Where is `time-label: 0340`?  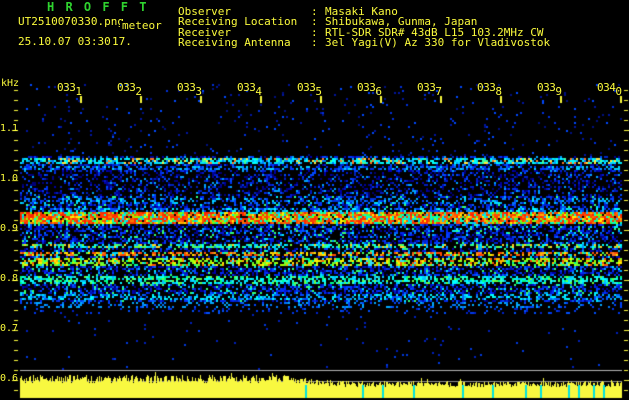 time-label: 0340 is located at coordinates (609, 89).